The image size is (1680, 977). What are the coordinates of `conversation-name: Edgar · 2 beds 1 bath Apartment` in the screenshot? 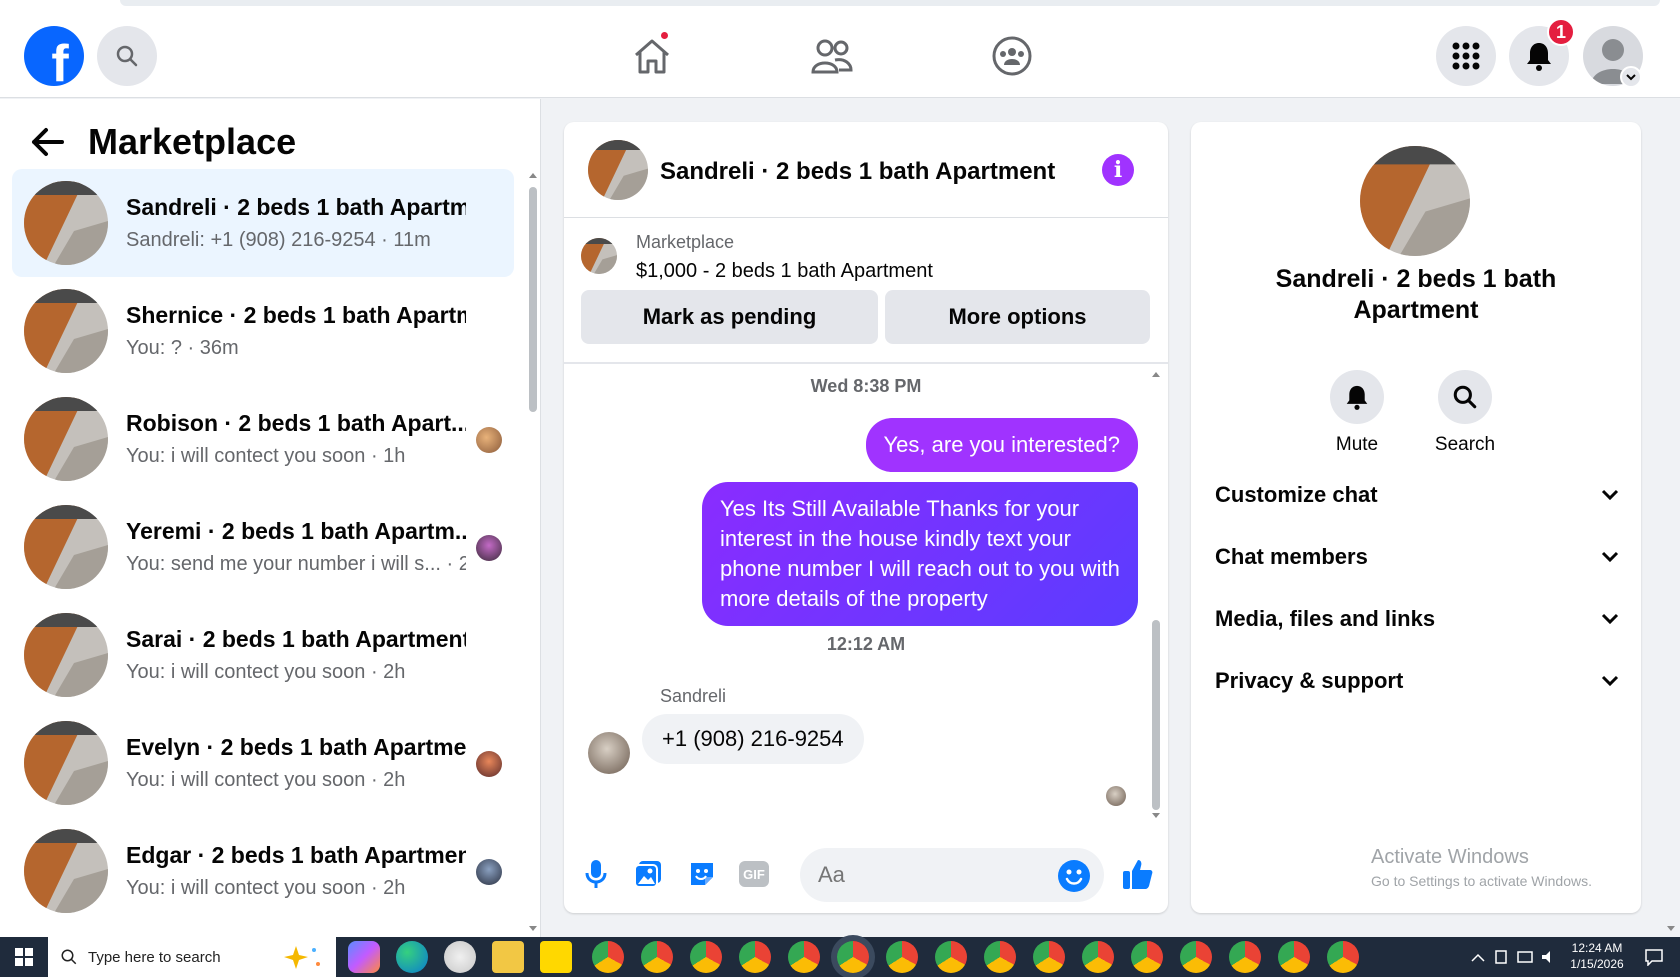 It's located at (296, 855).